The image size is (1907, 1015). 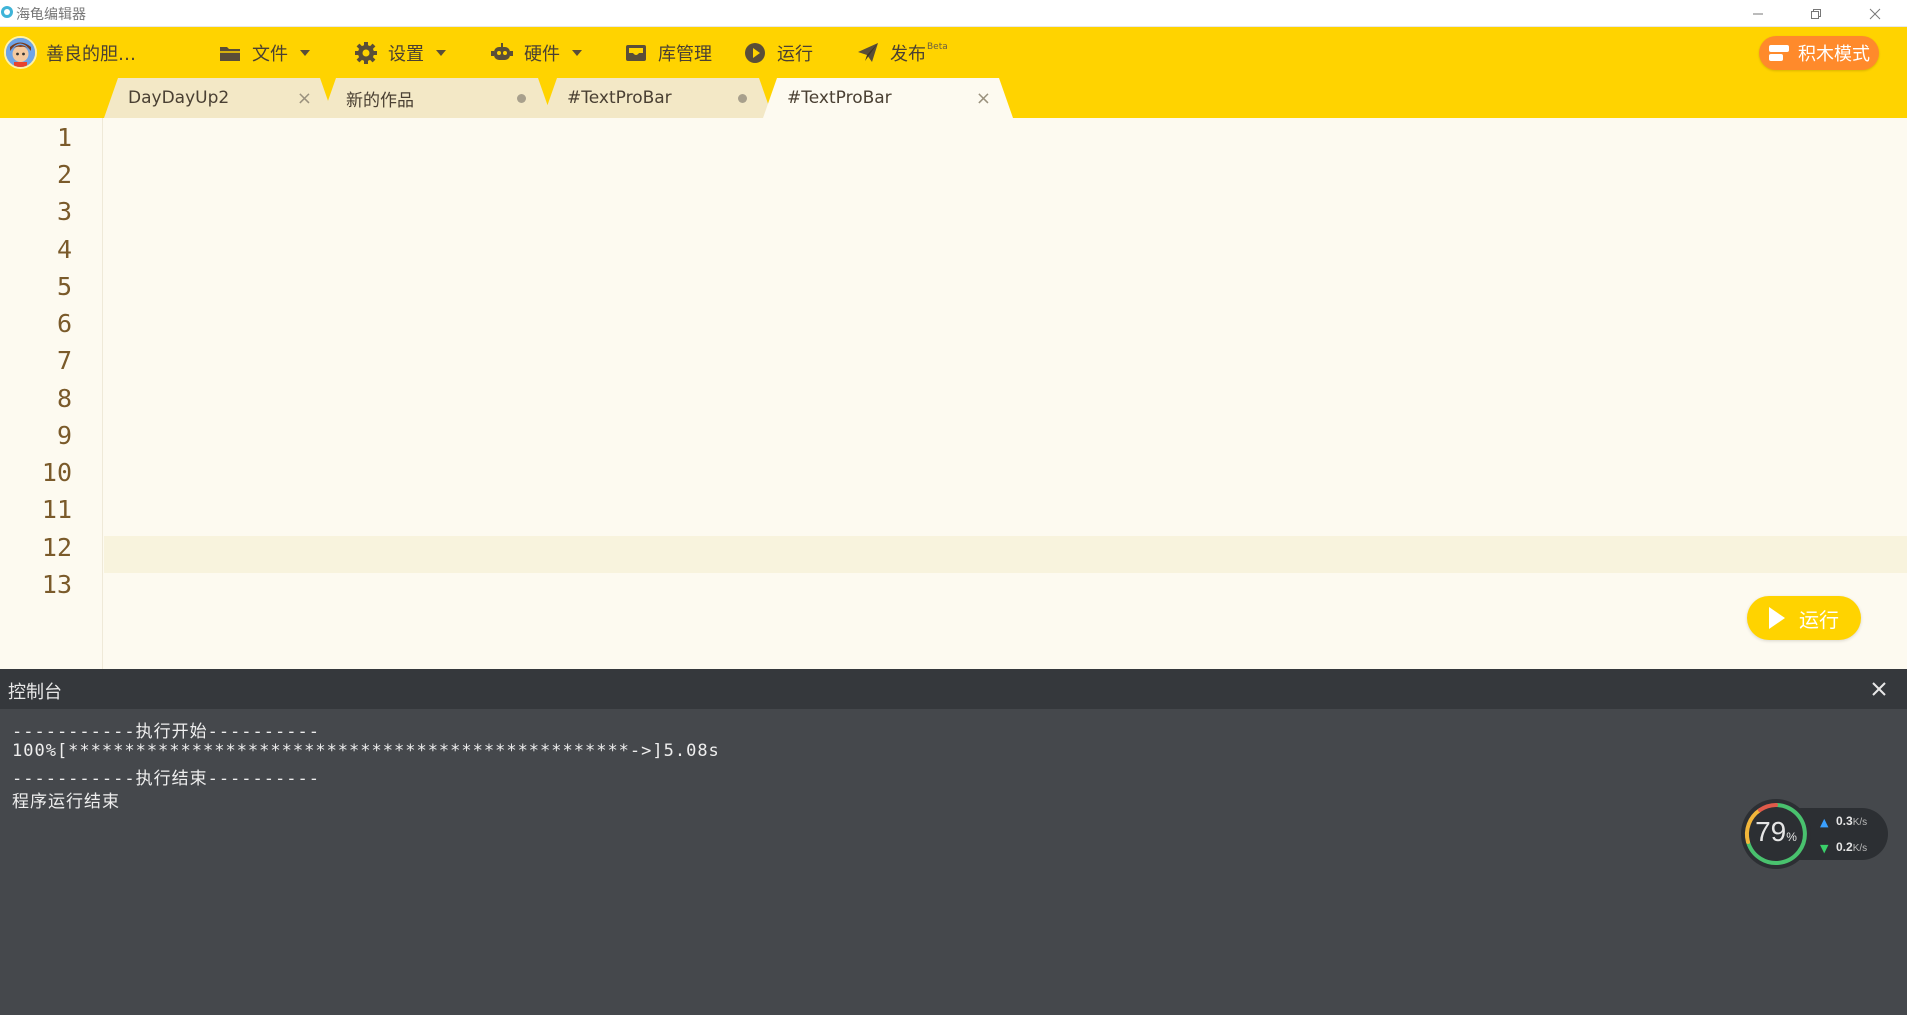 I want to click on menu-publish: 发布 Beta, so click(x=902, y=52).